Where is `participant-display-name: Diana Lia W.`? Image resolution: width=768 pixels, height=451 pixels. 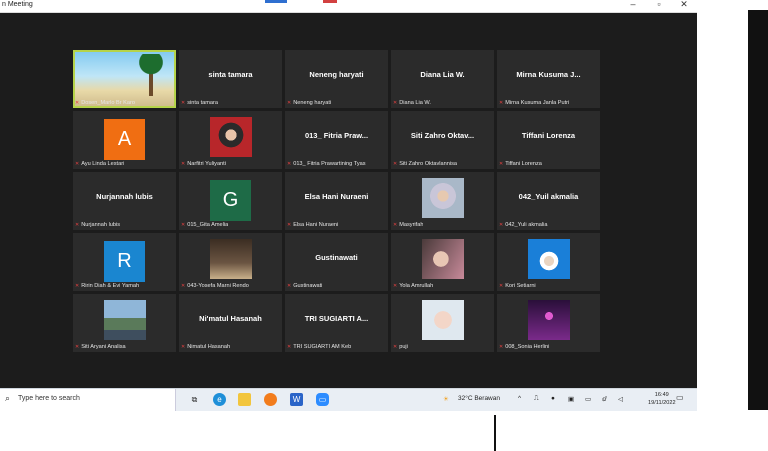 participant-display-name: Diana Lia W. is located at coordinates (442, 74).